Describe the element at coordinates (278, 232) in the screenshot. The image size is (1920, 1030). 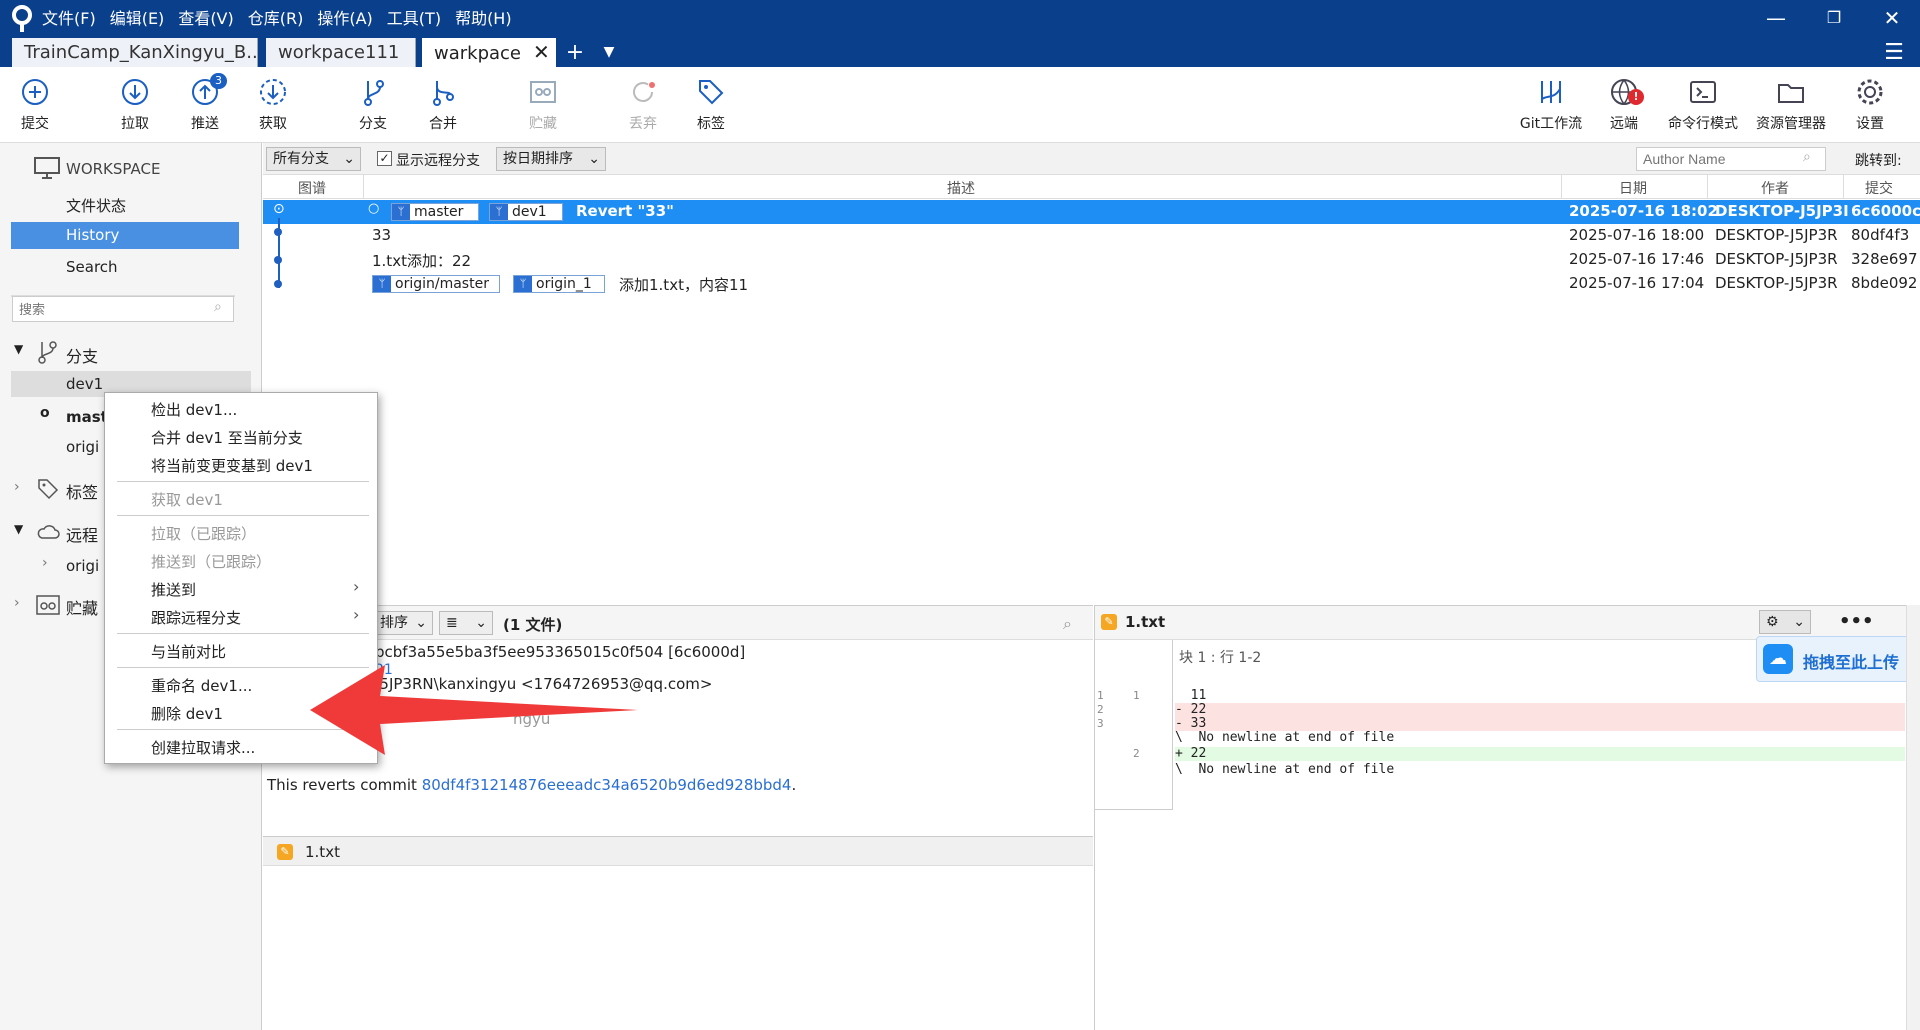
I see `graph-node` at that location.